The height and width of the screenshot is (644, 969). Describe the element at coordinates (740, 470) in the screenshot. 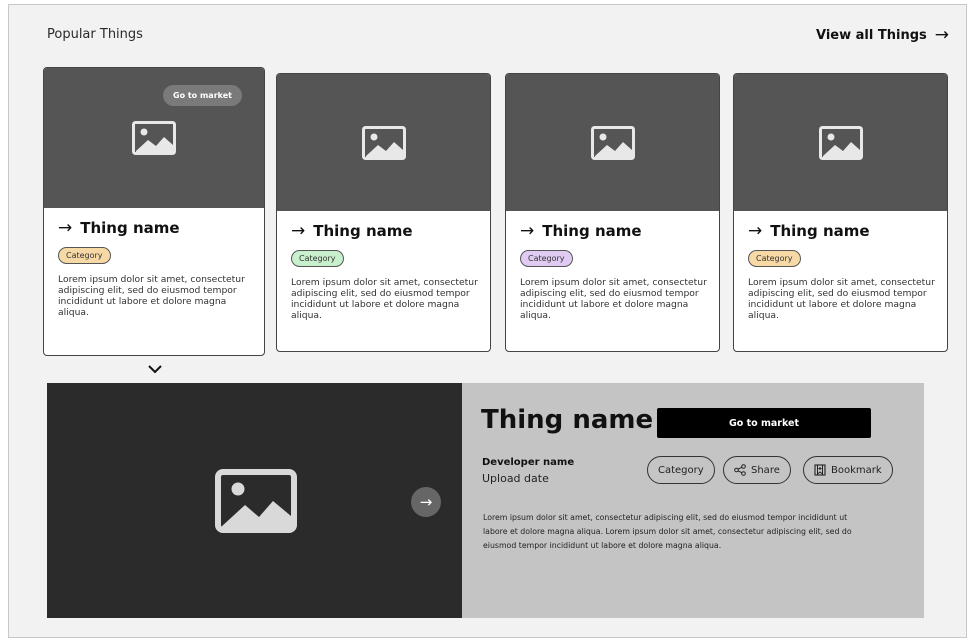

I see `share-icon` at that location.